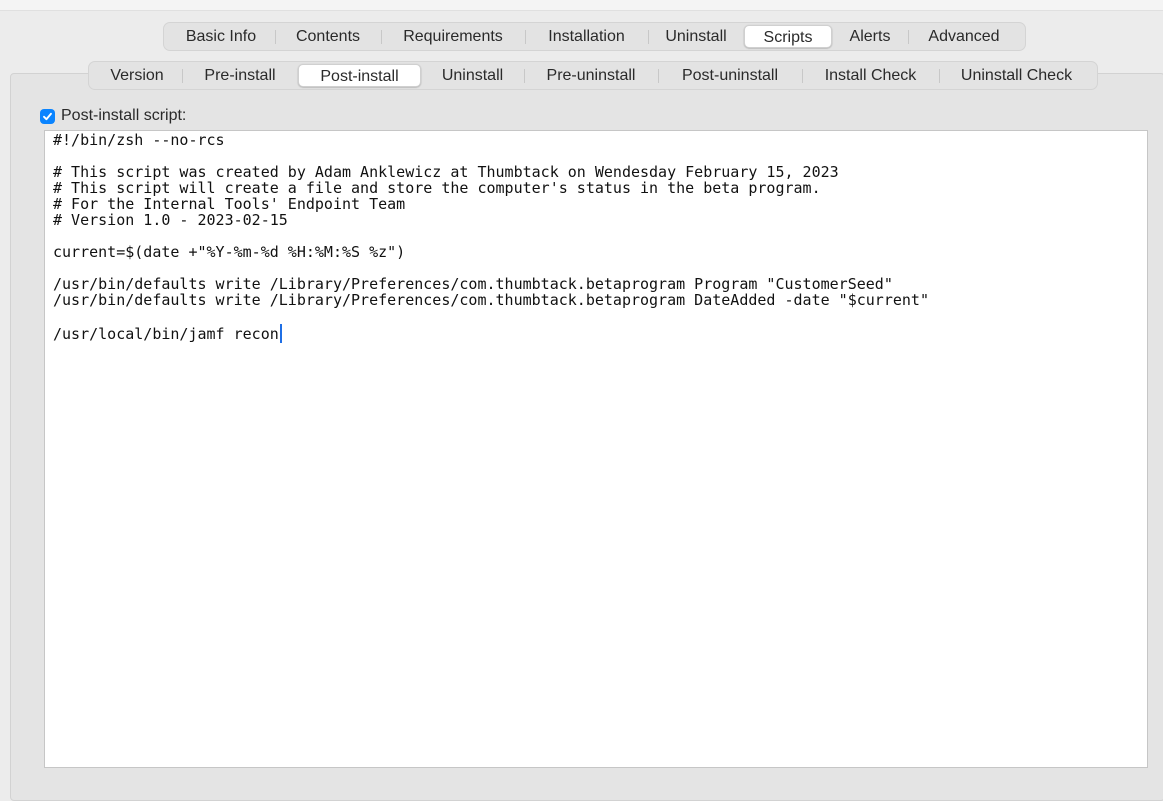  What do you see at coordinates (596, 333) in the screenshot?
I see `code-line-last: /usr/local/bin/jamf recon` at bounding box center [596, 333].